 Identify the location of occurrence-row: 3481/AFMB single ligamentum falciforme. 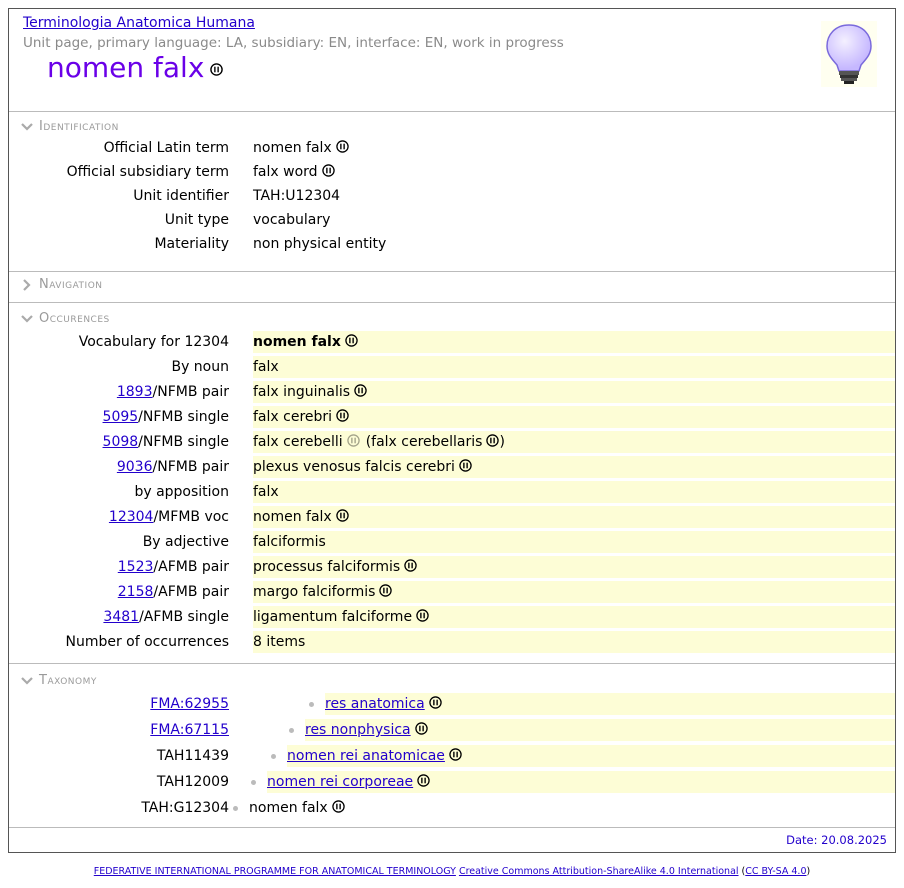
(452, 617).